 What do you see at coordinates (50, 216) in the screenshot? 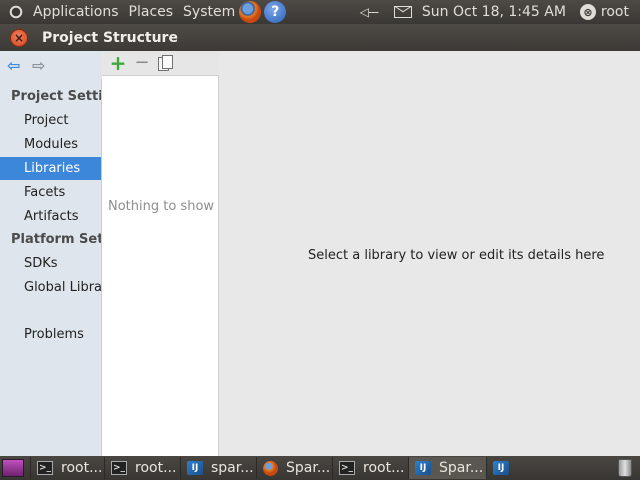
I see `sidebar-item-artifacts: Artifacts` at bounding box center [50, 216].